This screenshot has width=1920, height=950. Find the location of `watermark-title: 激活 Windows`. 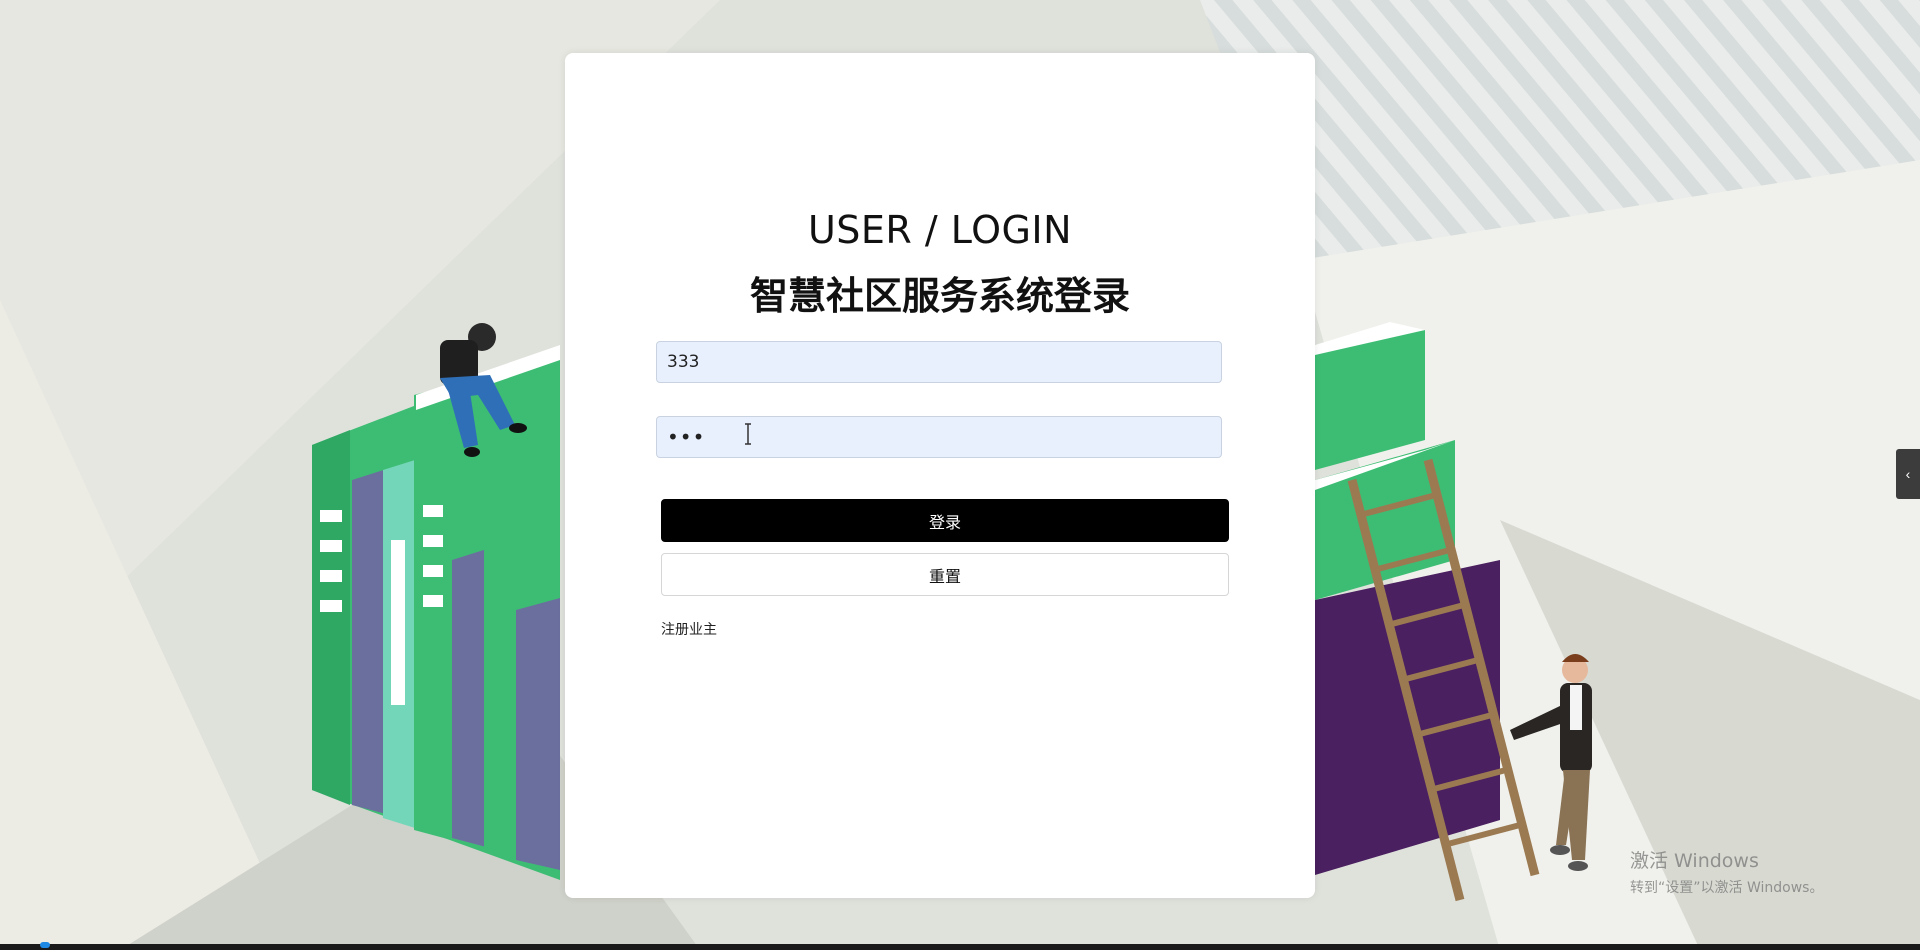

watermark-title: 激活 Windows is located at coordinates (1694, 861).